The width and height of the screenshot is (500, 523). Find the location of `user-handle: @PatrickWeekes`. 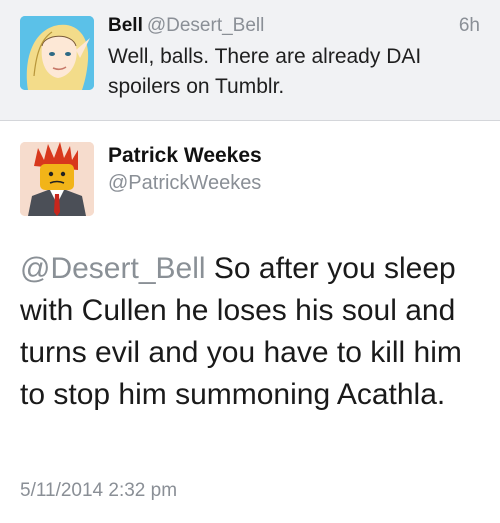

user-handle: @PatrickWeekes is located at coordinates (184, 183).